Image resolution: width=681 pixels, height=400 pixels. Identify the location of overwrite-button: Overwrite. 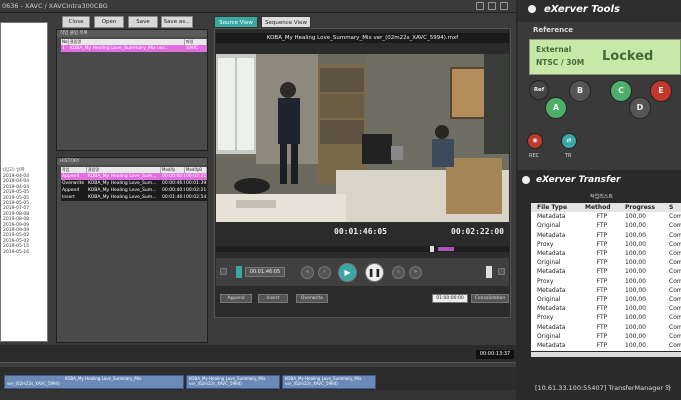
(312, 298).